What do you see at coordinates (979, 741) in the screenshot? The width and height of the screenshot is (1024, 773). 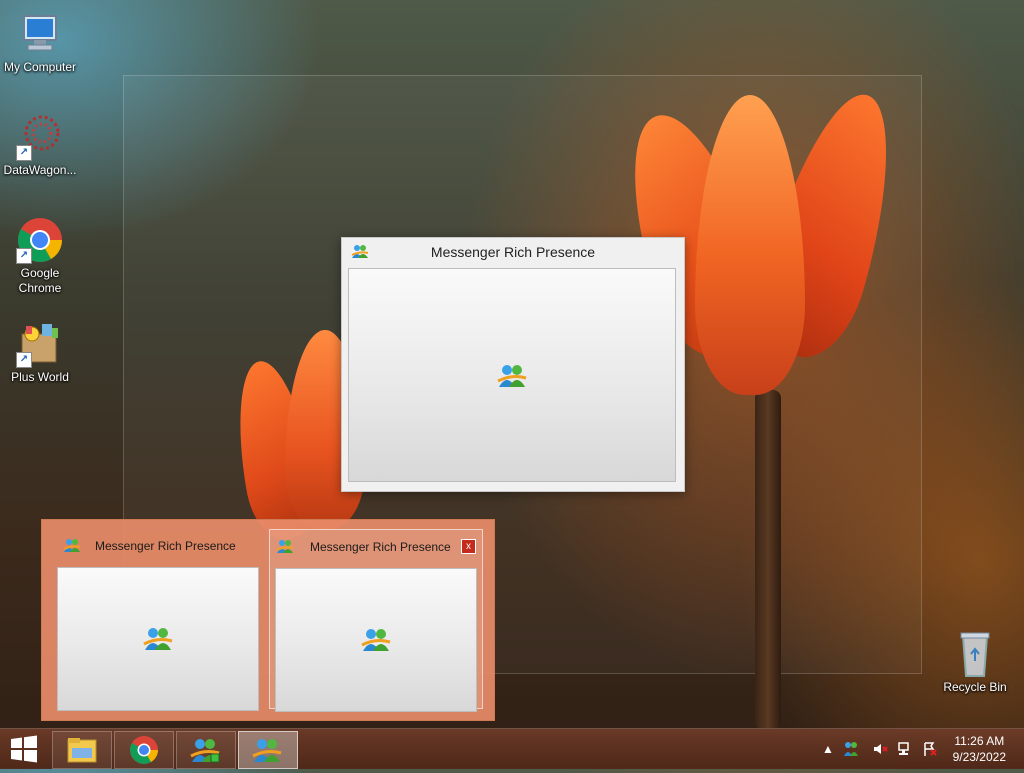 I see `clock-time: 11:26 AM` at bounding box center [979, 741].